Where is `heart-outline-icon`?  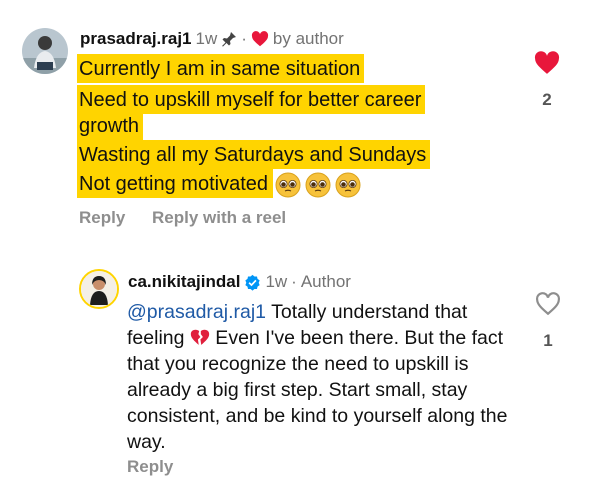
heart-outline-icon is located at coordinates (548, 304).